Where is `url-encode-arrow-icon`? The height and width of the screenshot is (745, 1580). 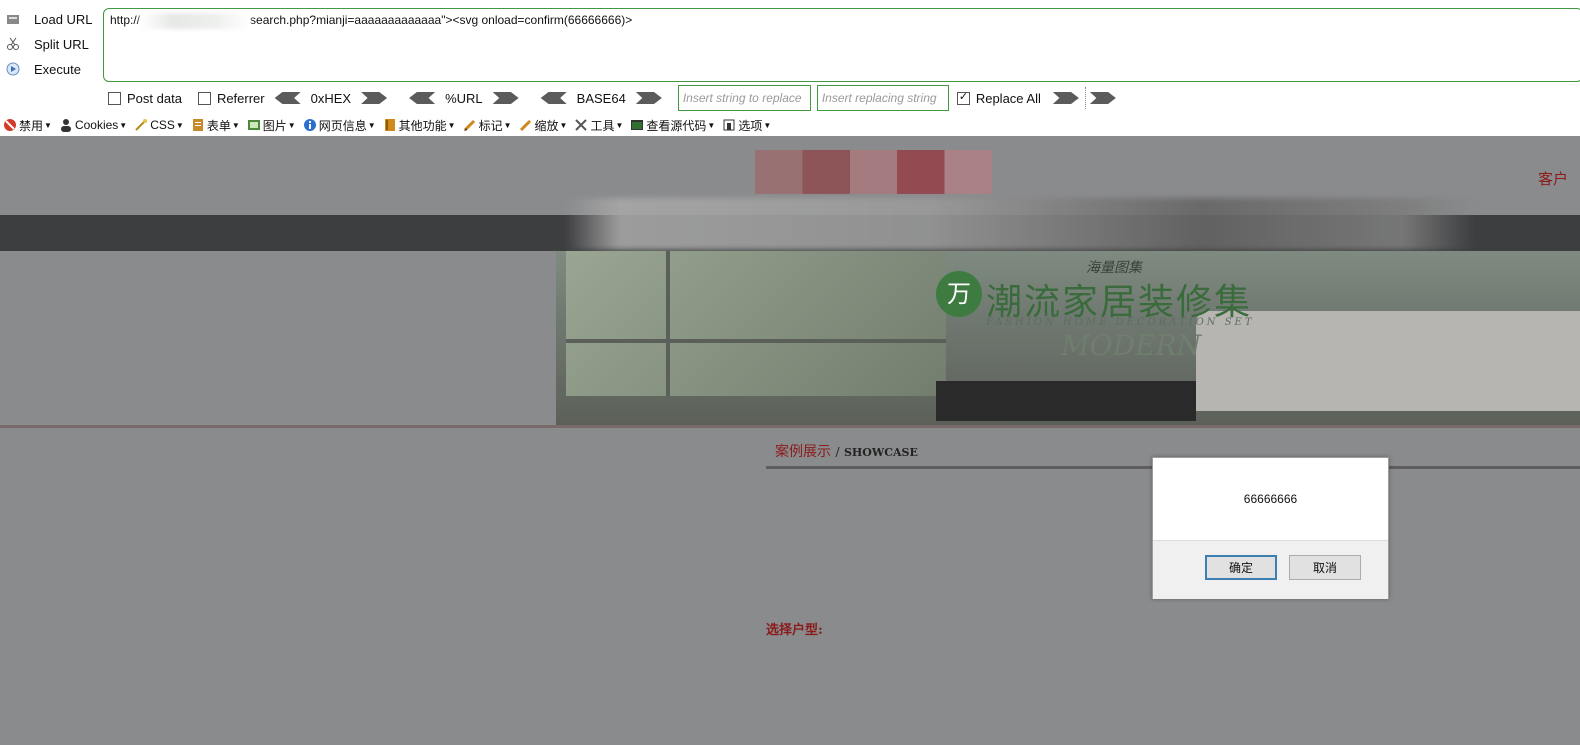
url-encode-arrow-icon is located at coordinates (505, 98).